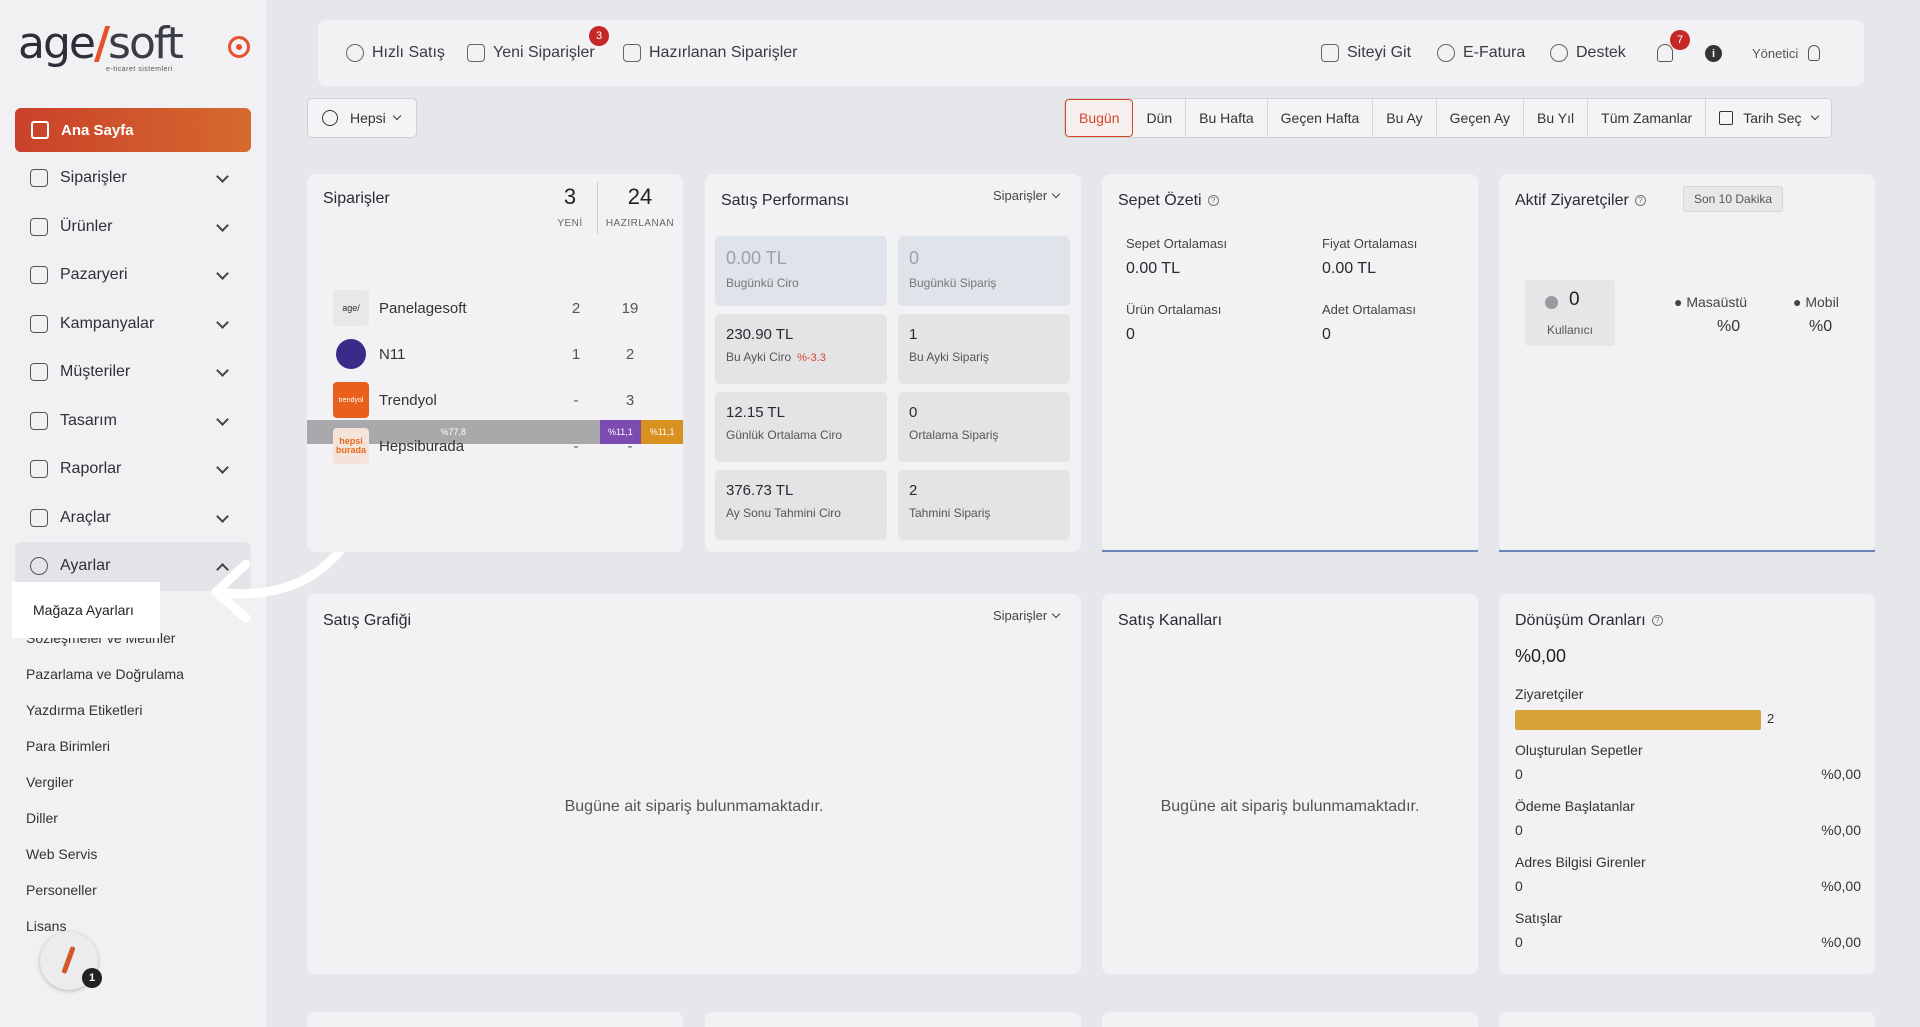  Describe the element at coordinates (133, 421) in the screenshot. I see `sidebar-item-design: Tasarım` at that location.